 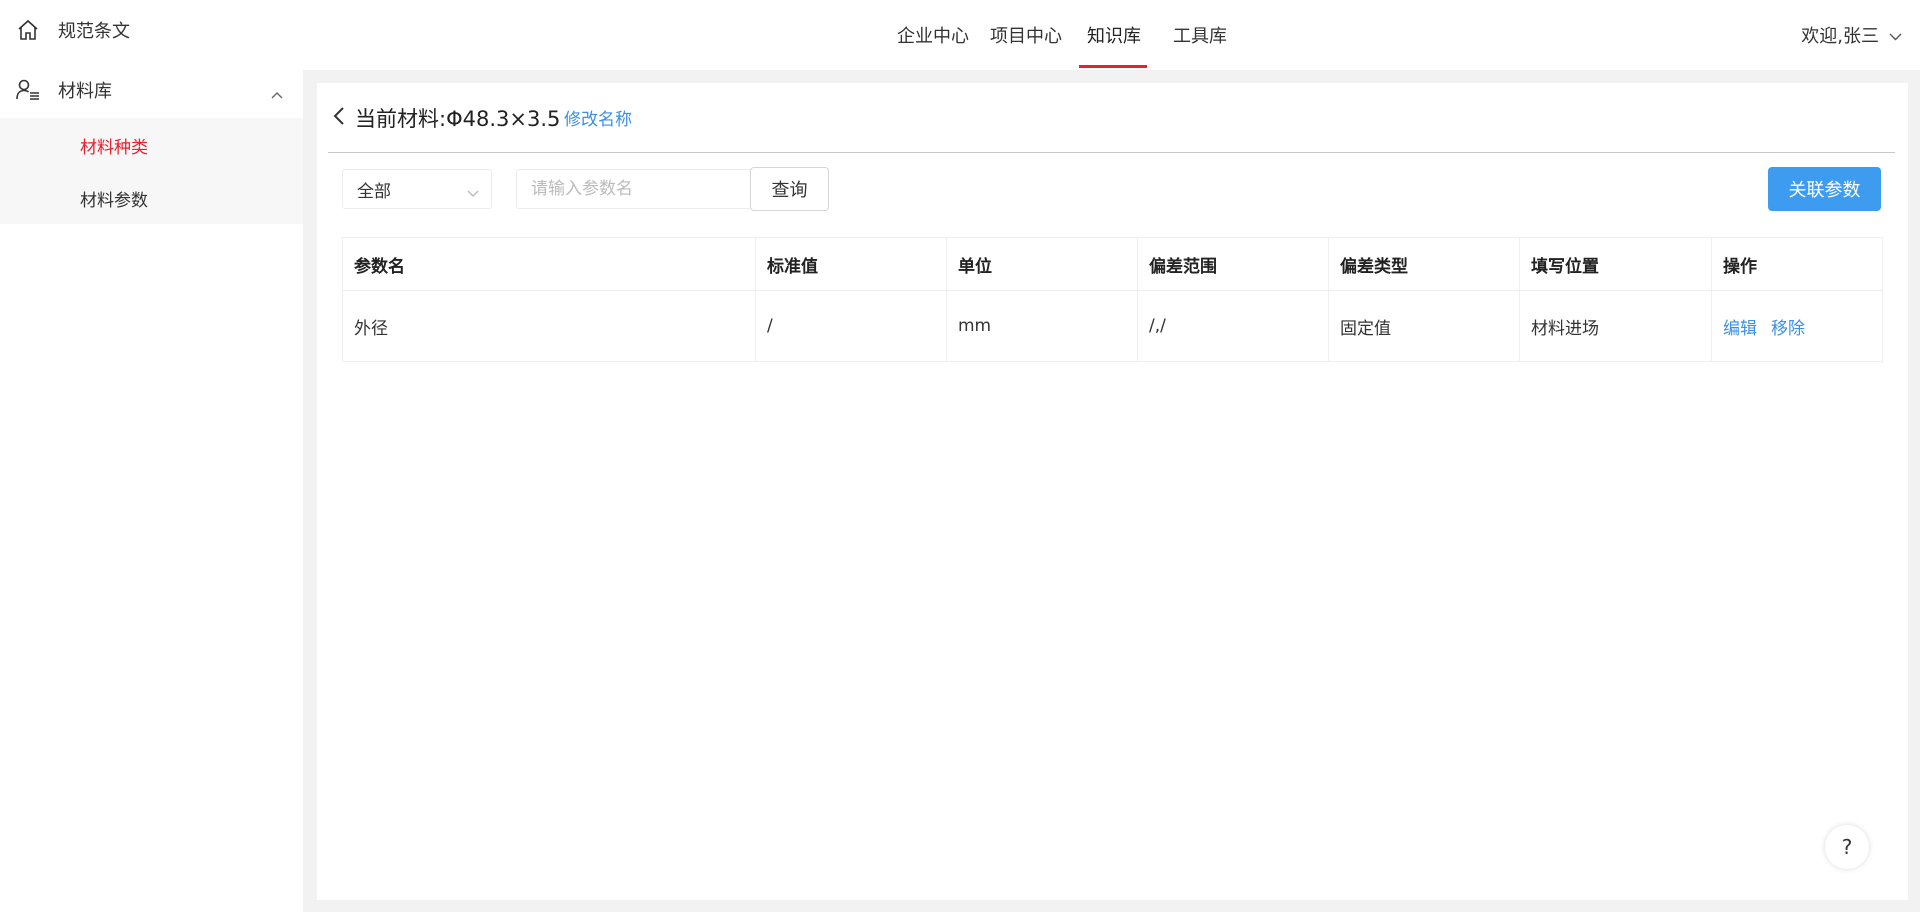 I want to click on cell-deviation-type: 固定值, so click(x=1424, y=326).